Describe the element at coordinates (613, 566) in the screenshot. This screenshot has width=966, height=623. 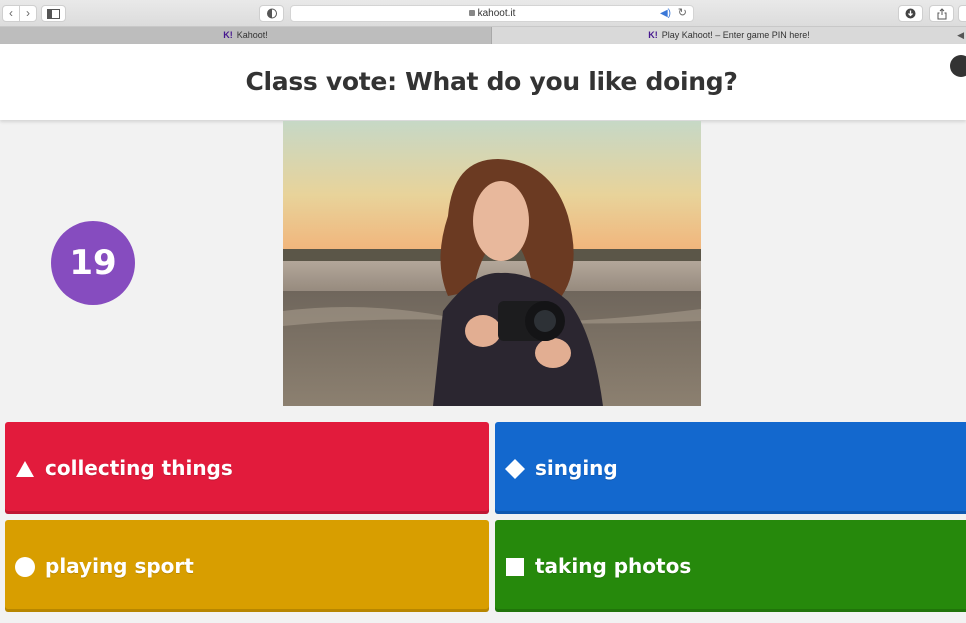
I see `answer-label: taking photos` at that location.